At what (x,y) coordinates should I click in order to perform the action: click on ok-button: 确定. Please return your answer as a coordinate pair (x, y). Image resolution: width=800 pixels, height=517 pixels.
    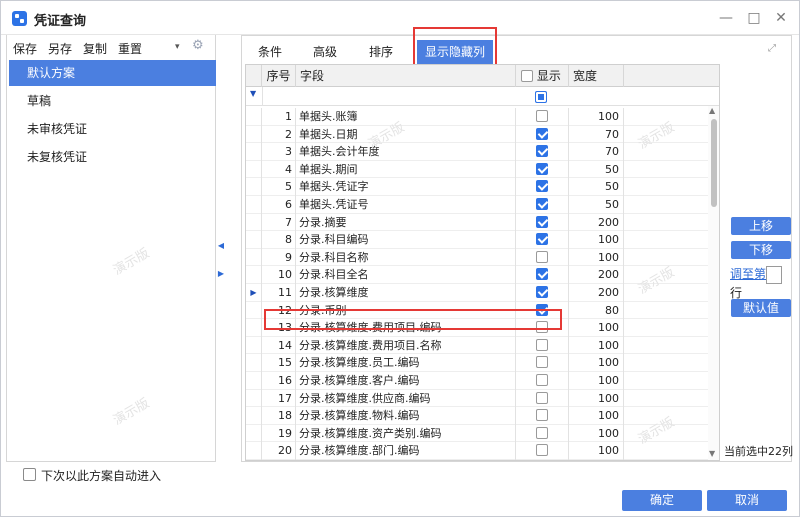
    Looking at the image, I should click on (662, 500).